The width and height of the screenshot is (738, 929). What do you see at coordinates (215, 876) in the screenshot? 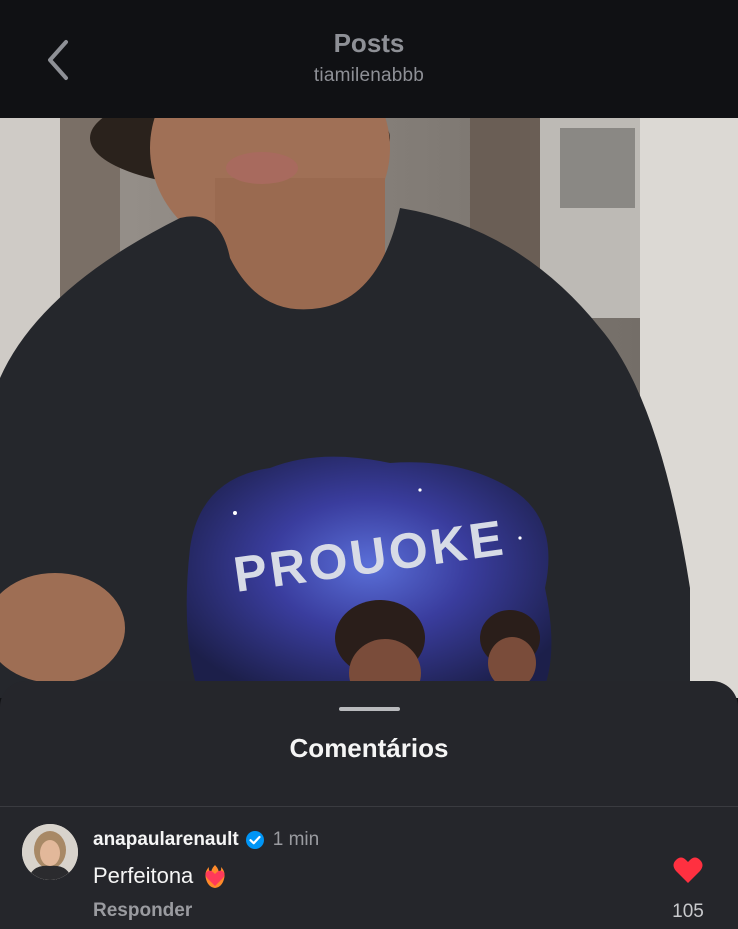
I see `heart-on-fire-icon` at bounding box center [215, 876].